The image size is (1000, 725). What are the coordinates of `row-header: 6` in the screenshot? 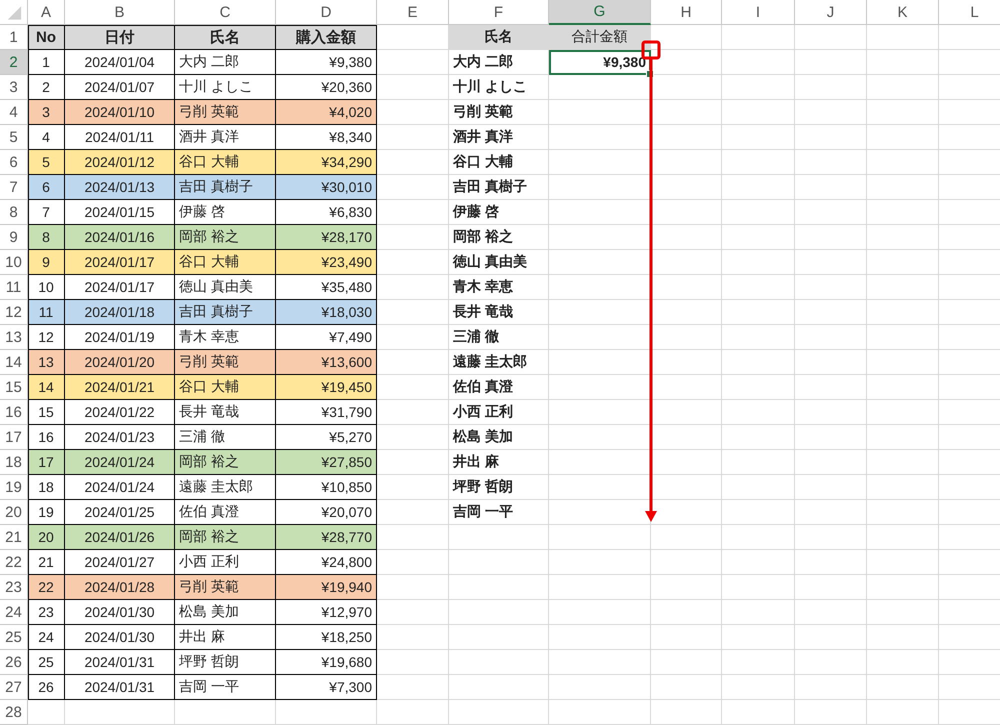 It's located at (14, 162).